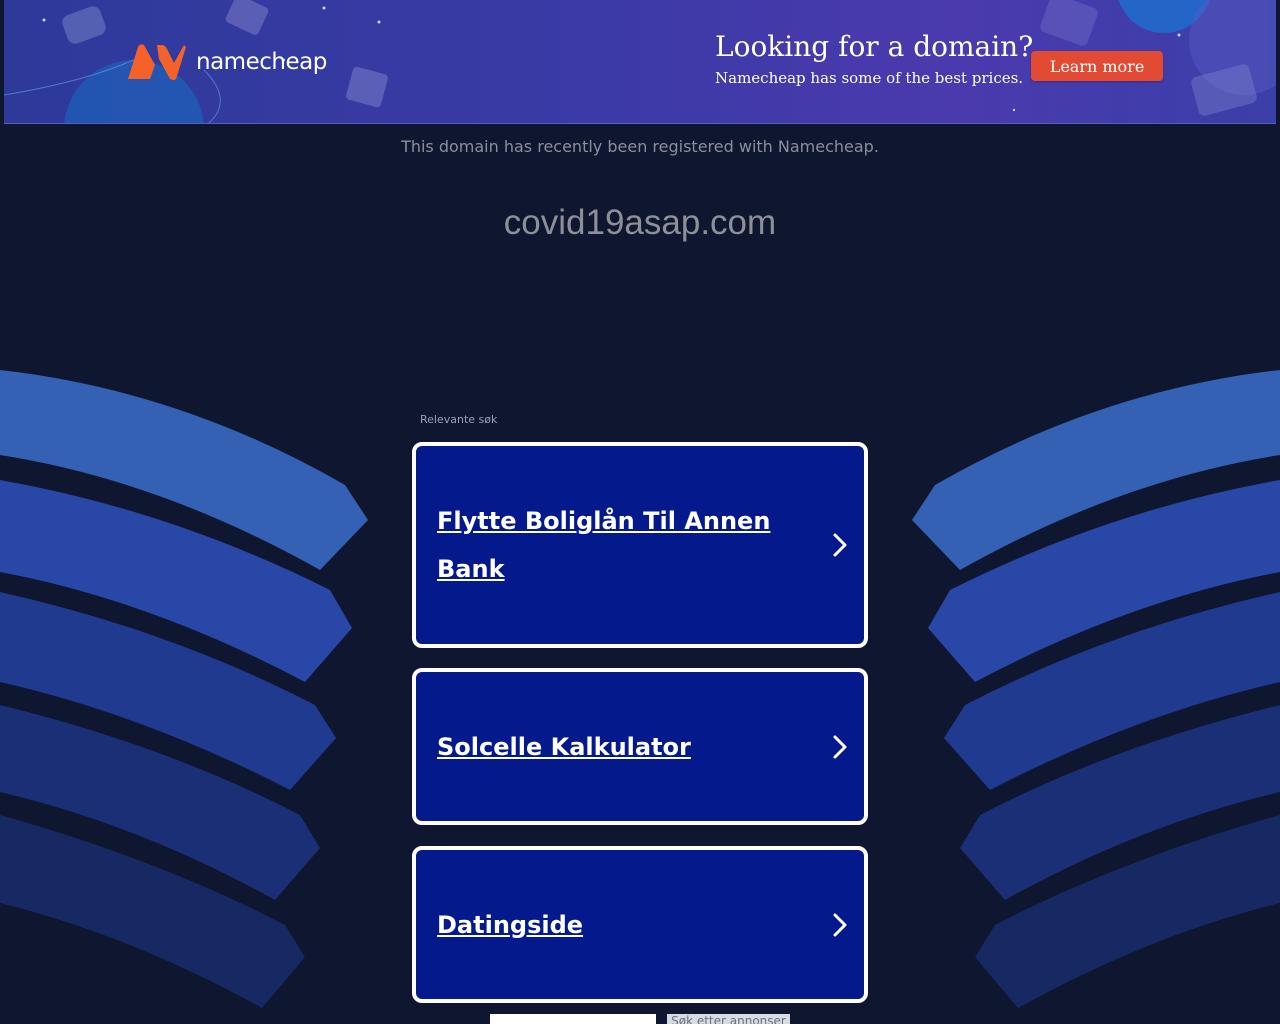 The width and height of the screenshot is (1280, 1024). Describe the element at coordinates (869, 78) in the screenshot. I see `promo-subtitle: Namecheap has some of the best prices.` at that location.